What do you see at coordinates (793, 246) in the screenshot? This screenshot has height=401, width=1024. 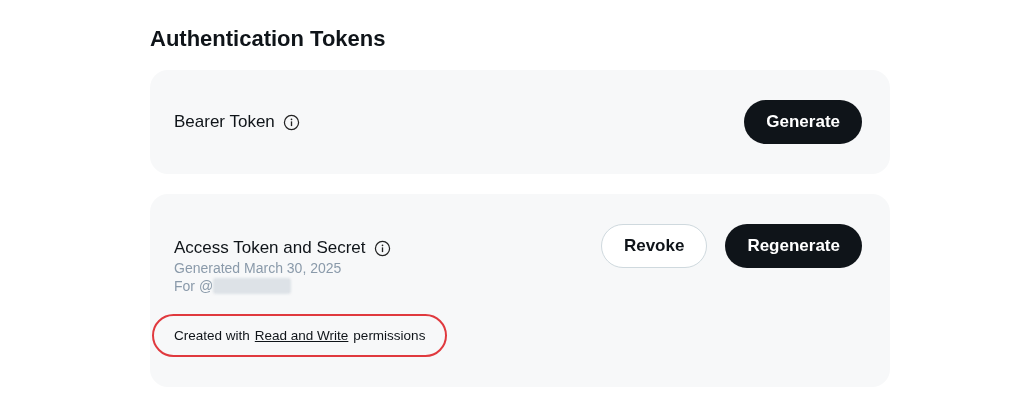 I see `action-button: Regenerate` at bounding box center [793, 246].